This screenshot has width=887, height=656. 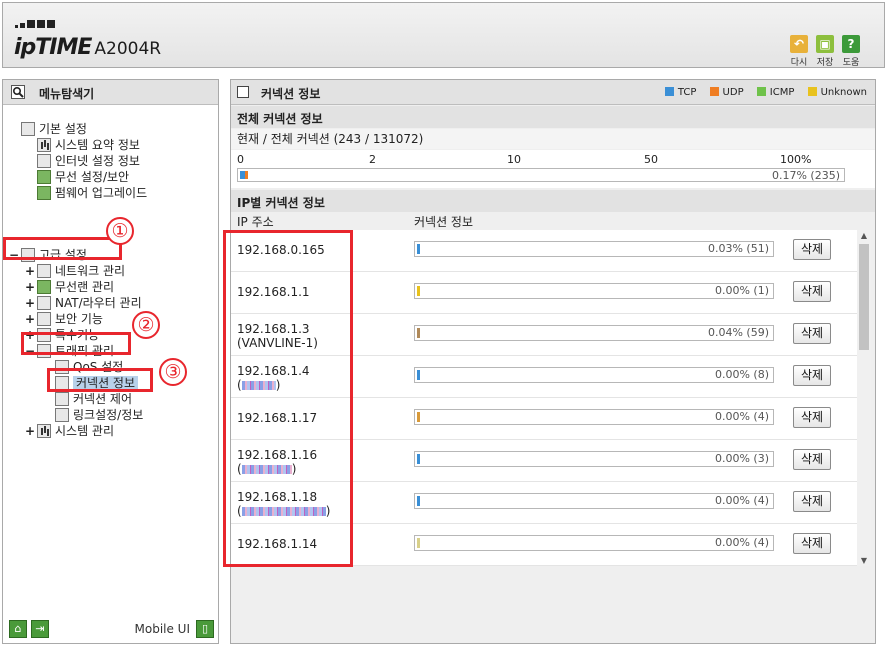 I want to click on scroll-down-icon: ▼, so click(x=864, y=560).